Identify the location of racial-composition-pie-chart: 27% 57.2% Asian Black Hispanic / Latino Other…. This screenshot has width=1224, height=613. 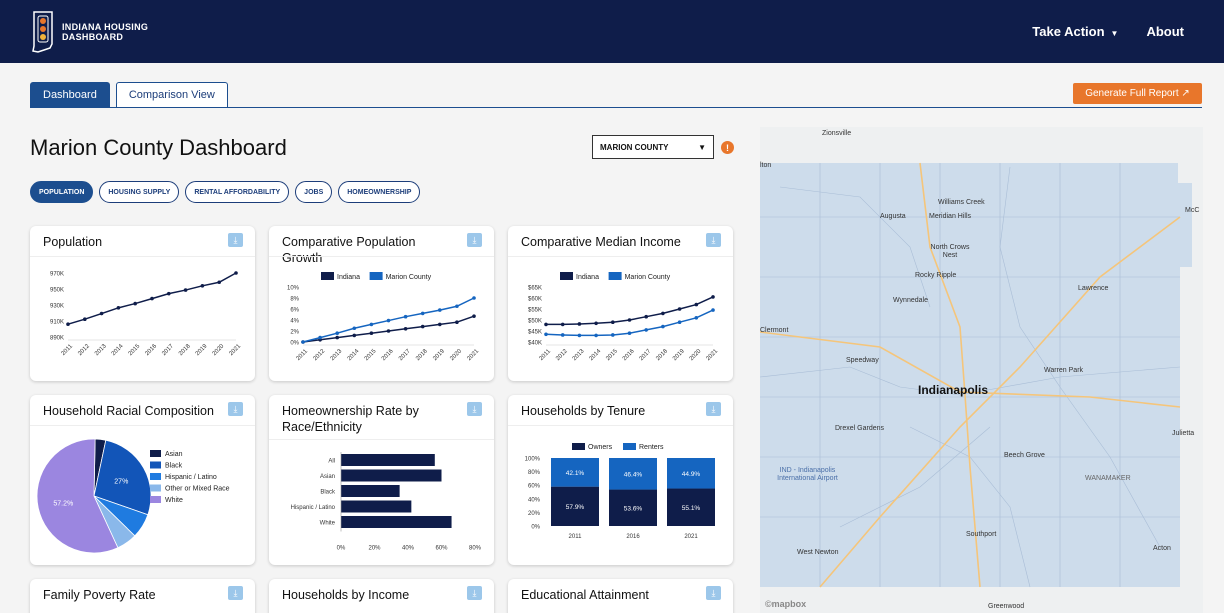
(133, 496).